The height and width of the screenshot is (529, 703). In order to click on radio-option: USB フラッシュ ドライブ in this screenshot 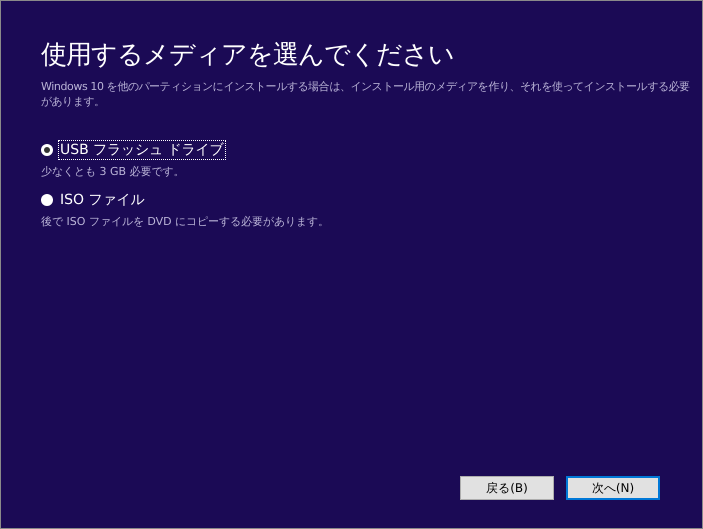, I will do `click(133, 150)`.